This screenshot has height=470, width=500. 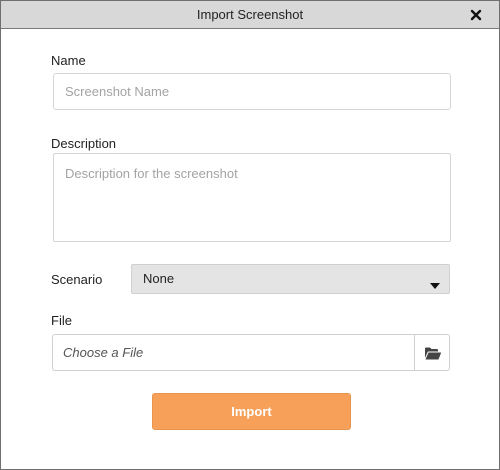 I want to click on browse-file-button, so click(x=432, y=352).